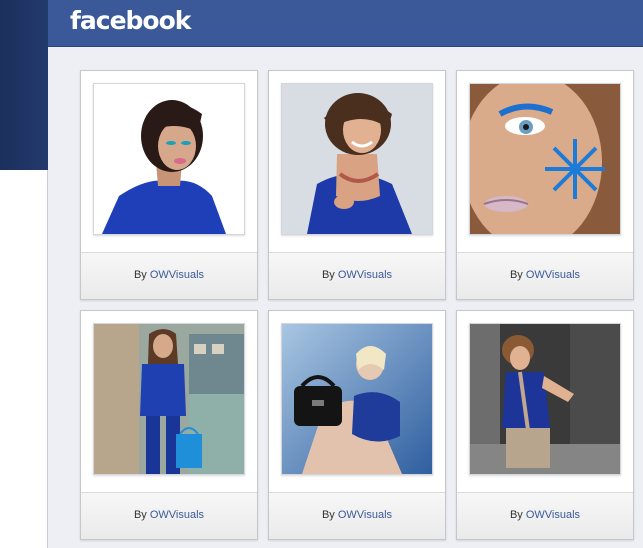 This screenshot has width=643, height=548. What do you see at coordinates (24, 85) in the screenshot?
I see `left-dark-panel` at bounding box center [24, 85].